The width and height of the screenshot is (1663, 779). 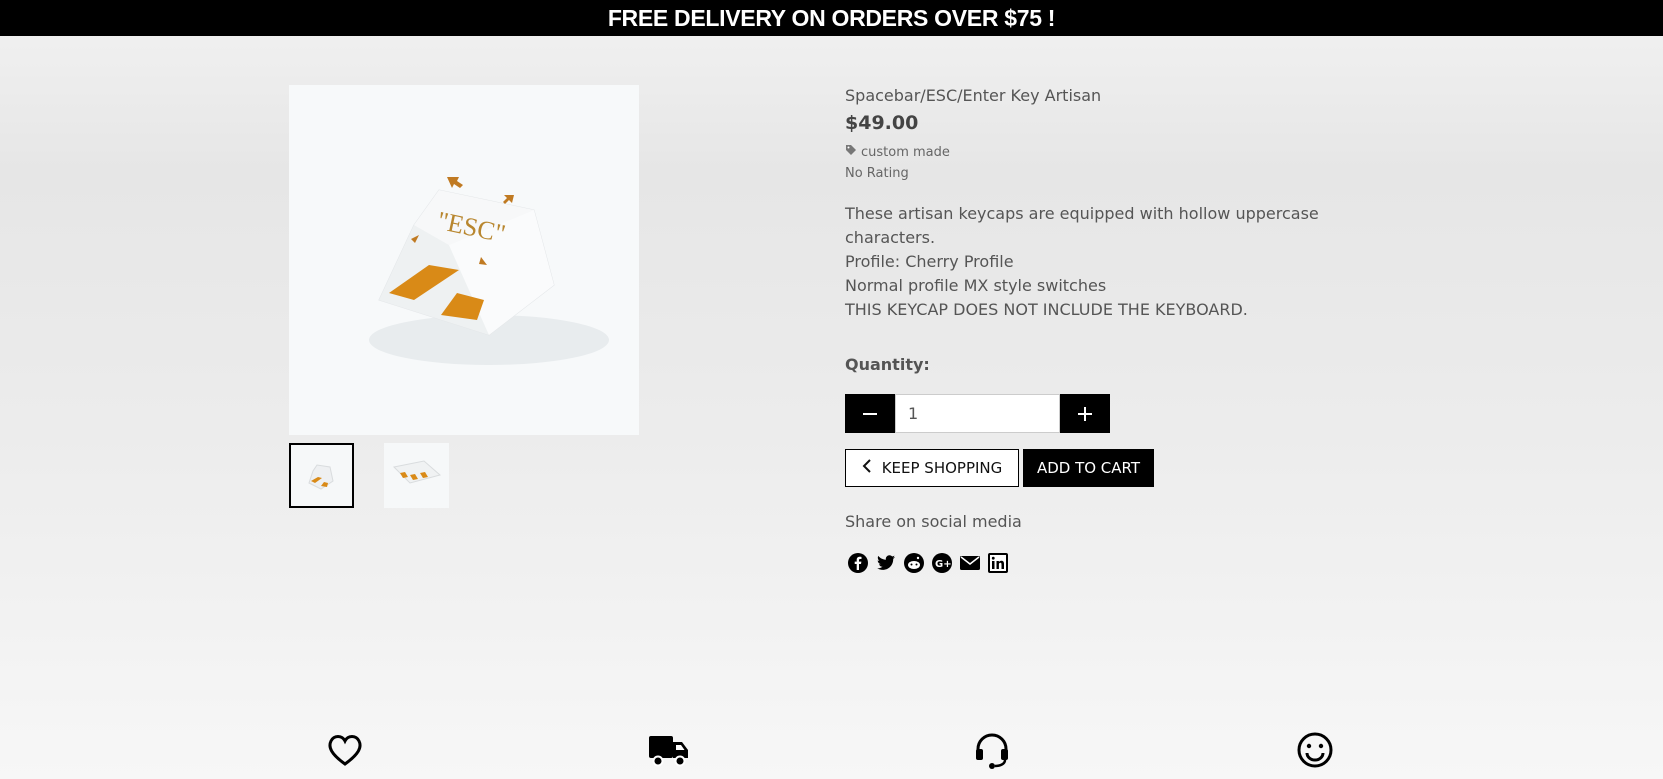 I want to click on tag-icon, so click(x=851, y=152).